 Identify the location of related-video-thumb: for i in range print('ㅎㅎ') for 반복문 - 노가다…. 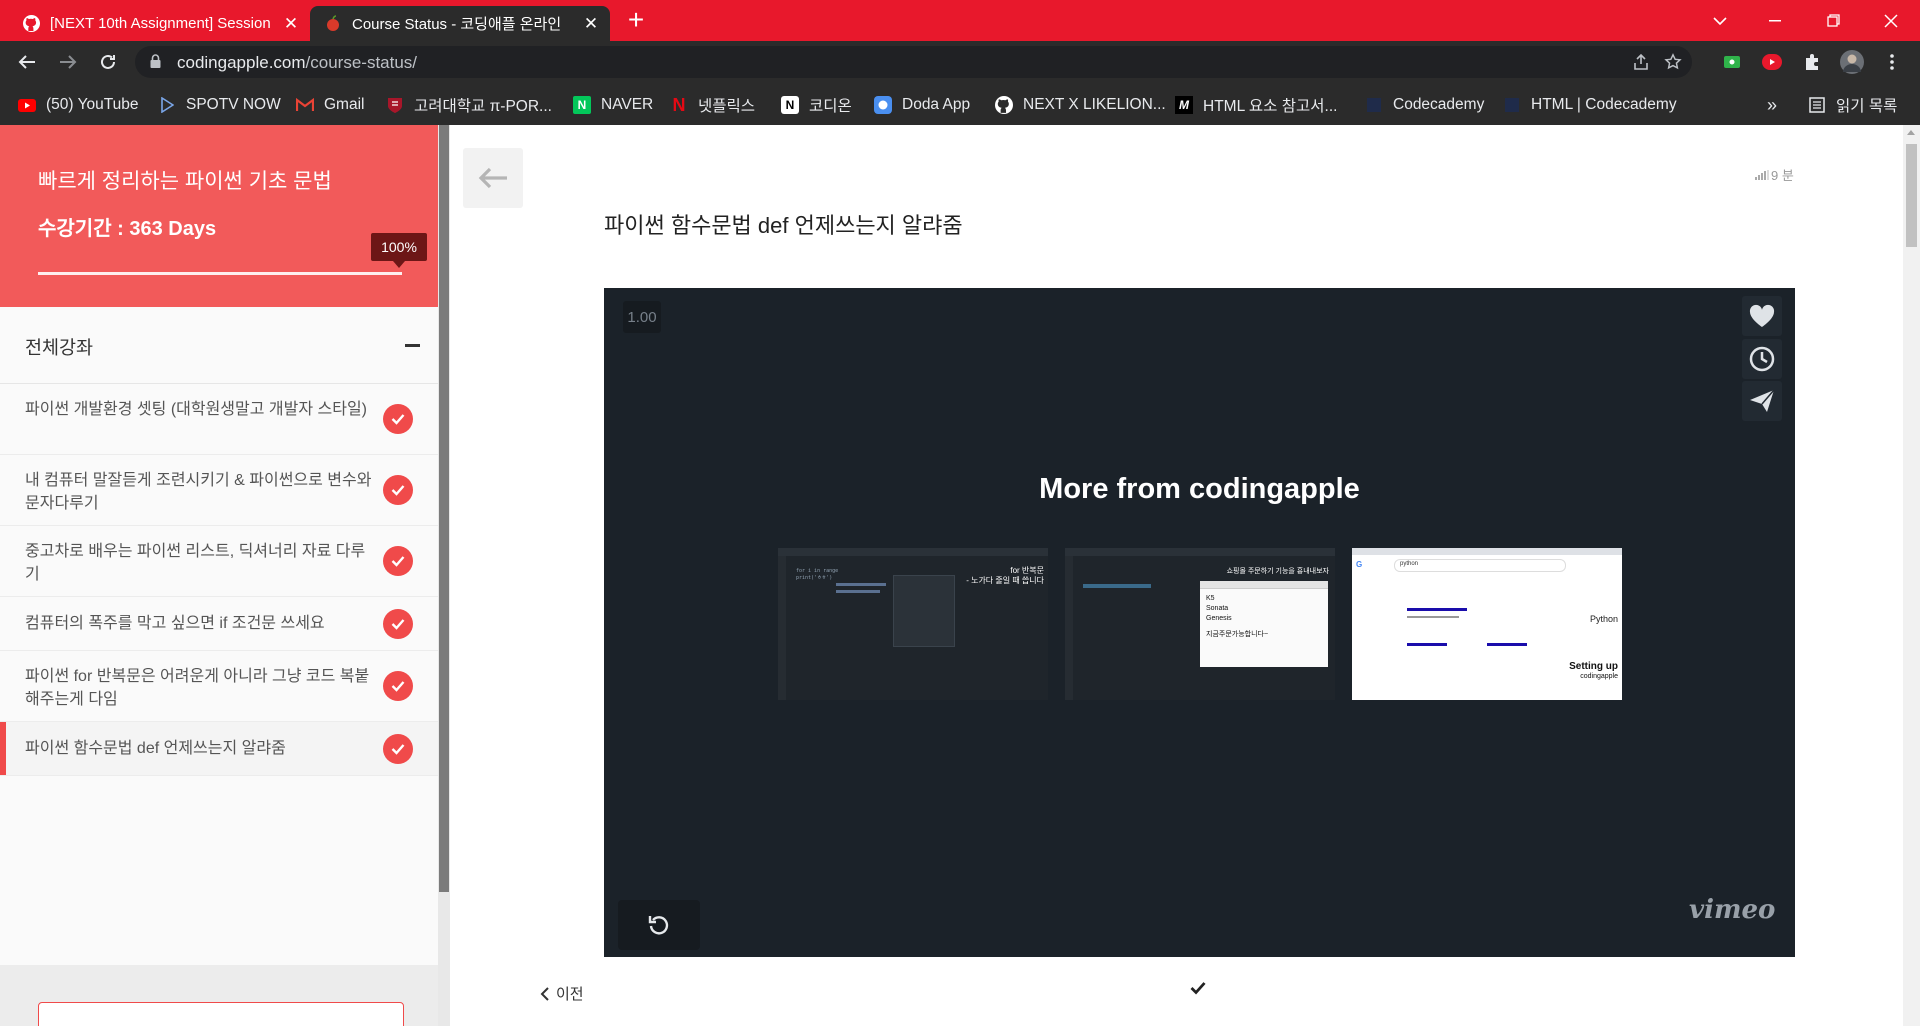
(913, 624).